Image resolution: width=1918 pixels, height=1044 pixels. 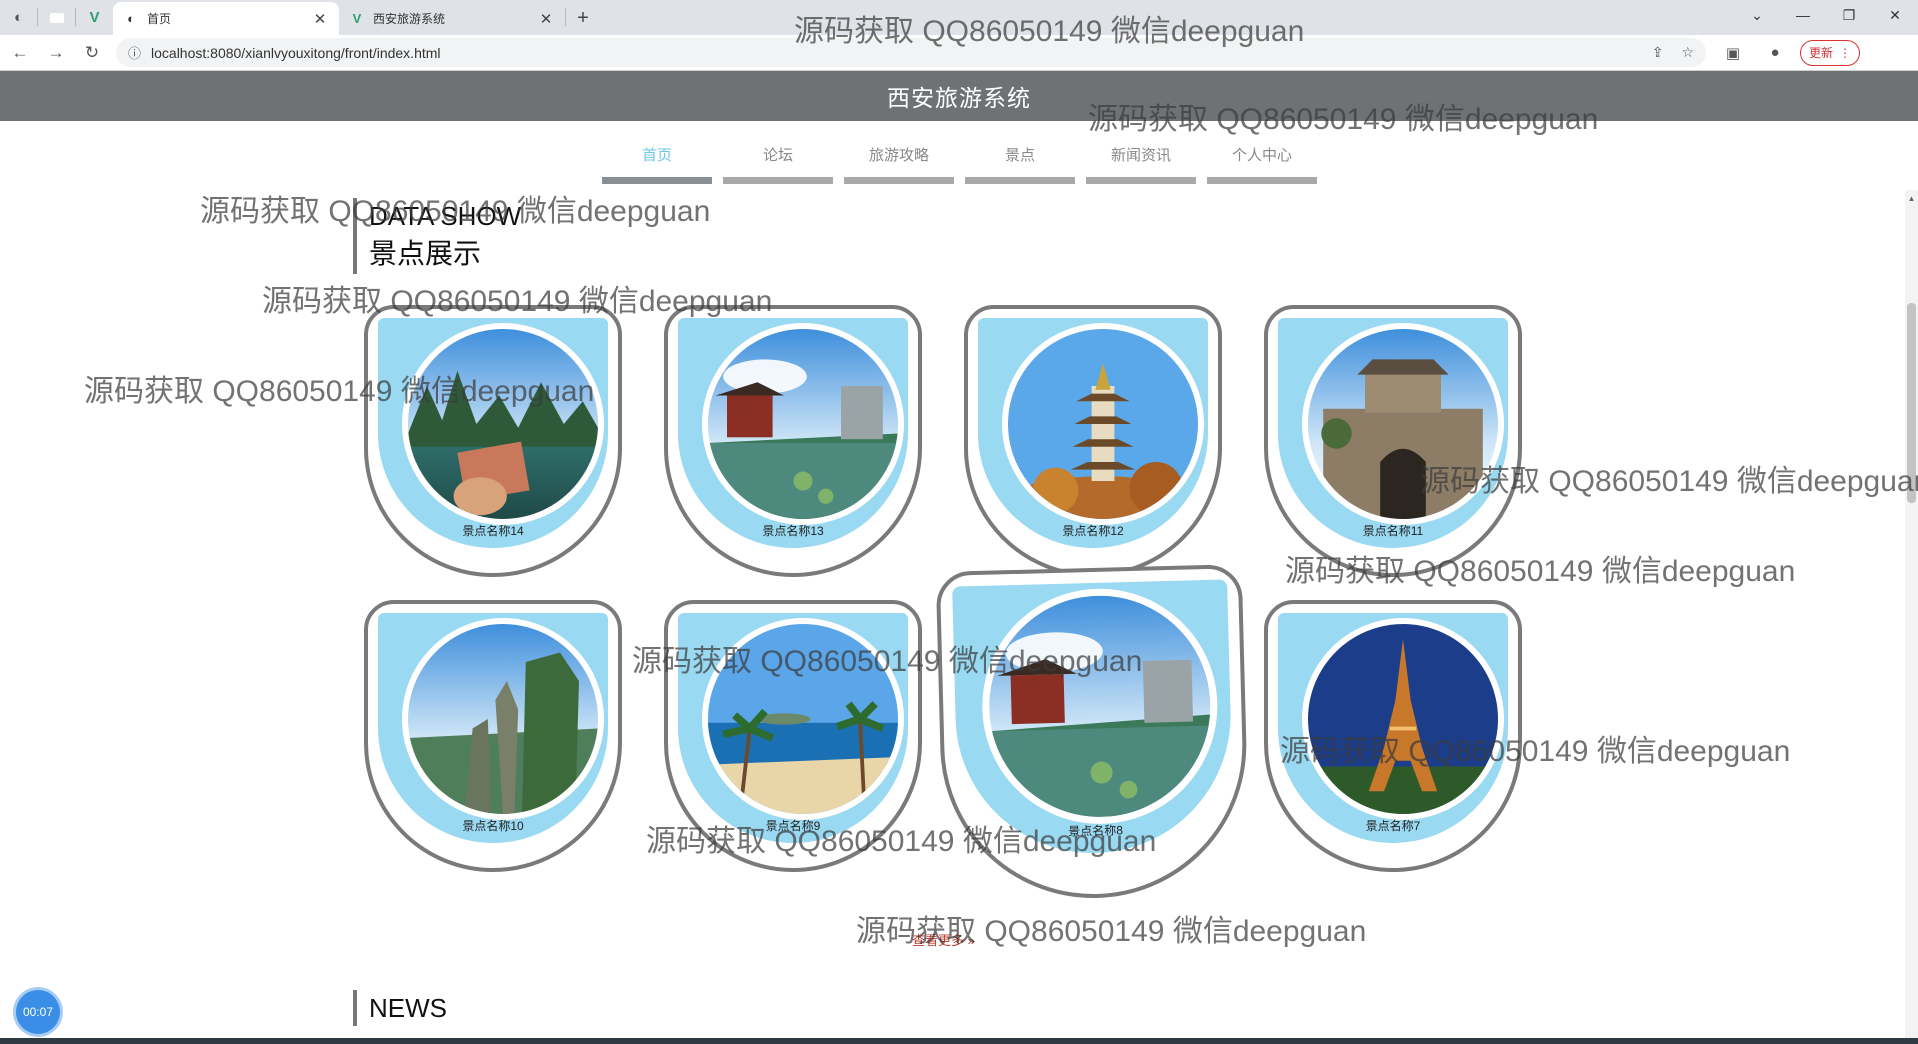 I want to click on scroll-up-arrow-icon: ▲, so click(x=1911, y=198).